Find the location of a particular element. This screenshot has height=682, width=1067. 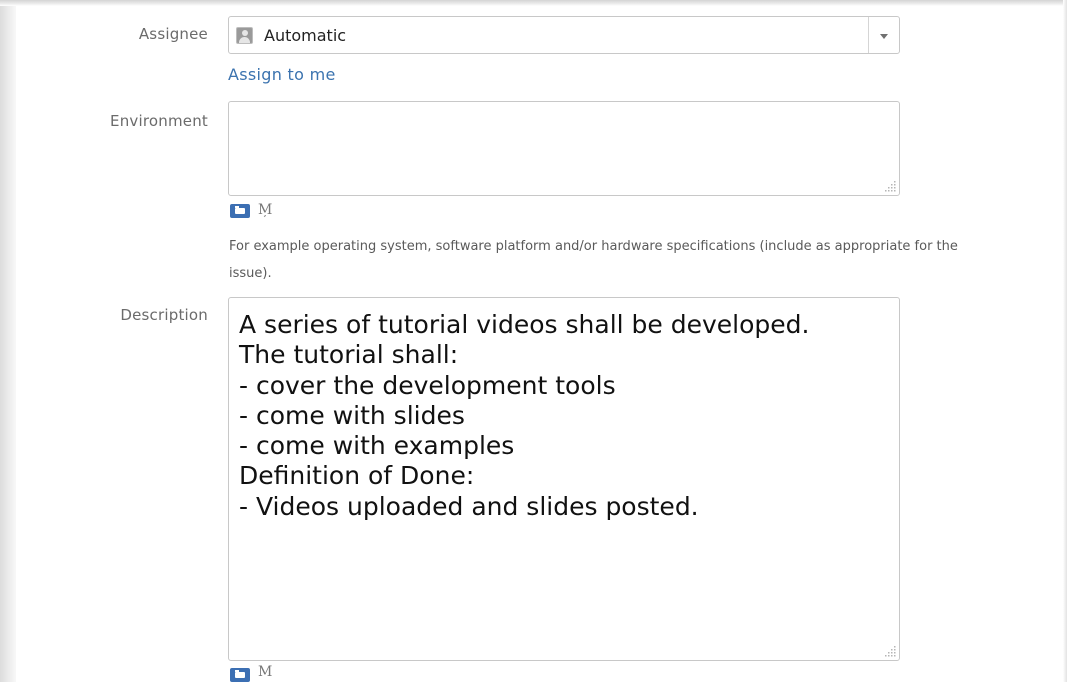

markup-icon: M is located at coordinates (265, 672).